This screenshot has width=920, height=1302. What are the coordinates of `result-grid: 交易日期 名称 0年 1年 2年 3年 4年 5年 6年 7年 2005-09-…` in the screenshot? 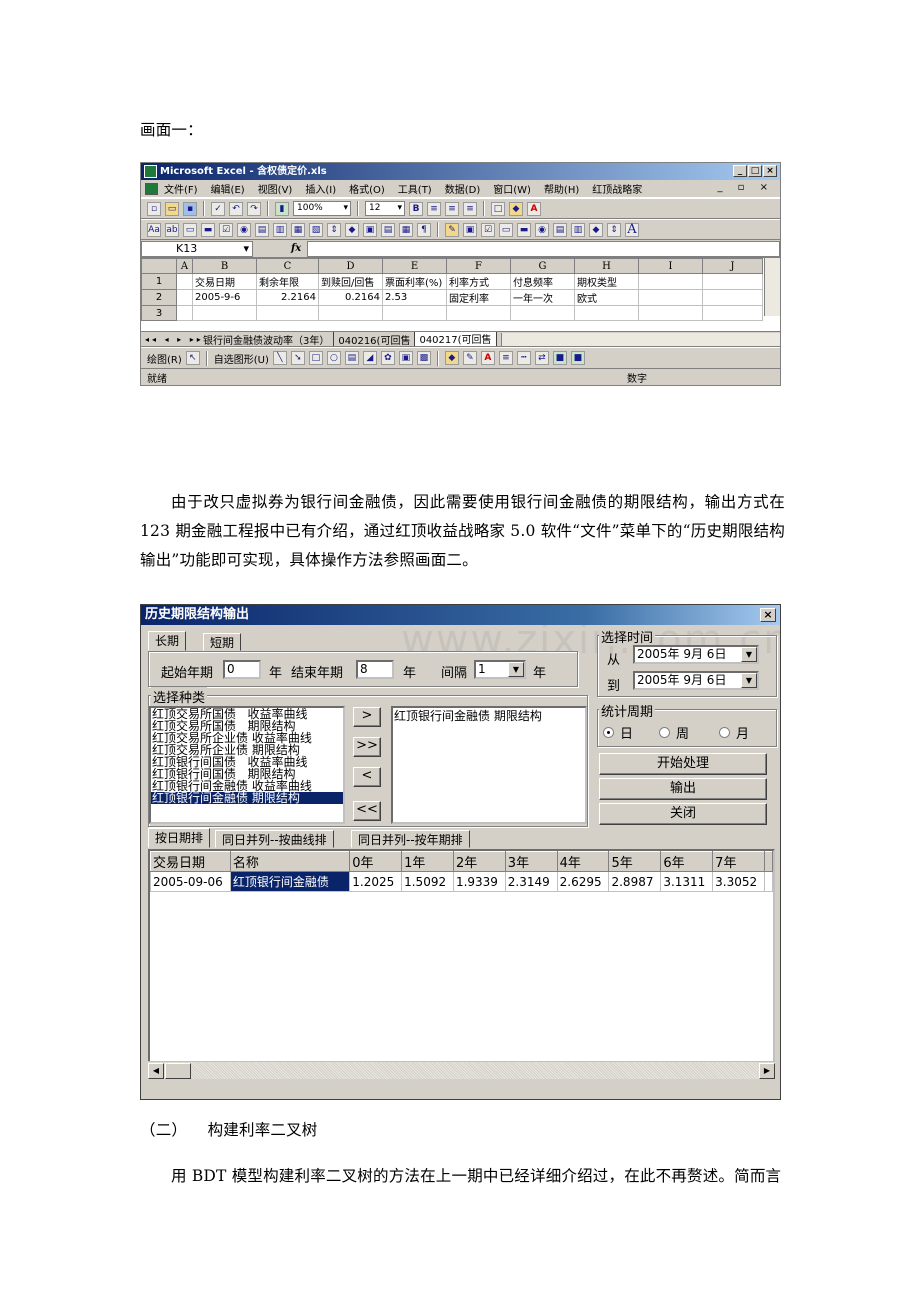 It's located at (461, 964).